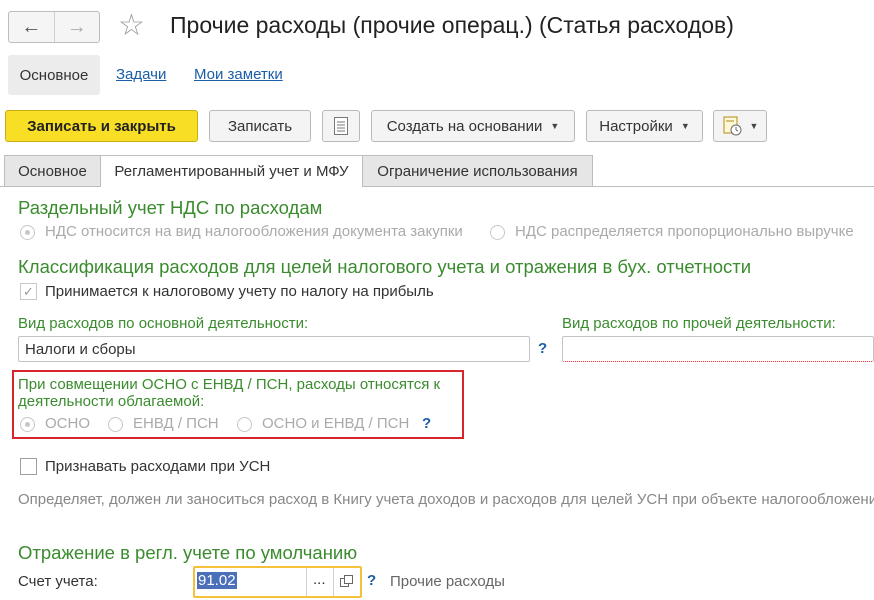  Describe the element at coordinates (67, 423) in the screenshot. I see `regime-osno-label: ОСНО` at that location.